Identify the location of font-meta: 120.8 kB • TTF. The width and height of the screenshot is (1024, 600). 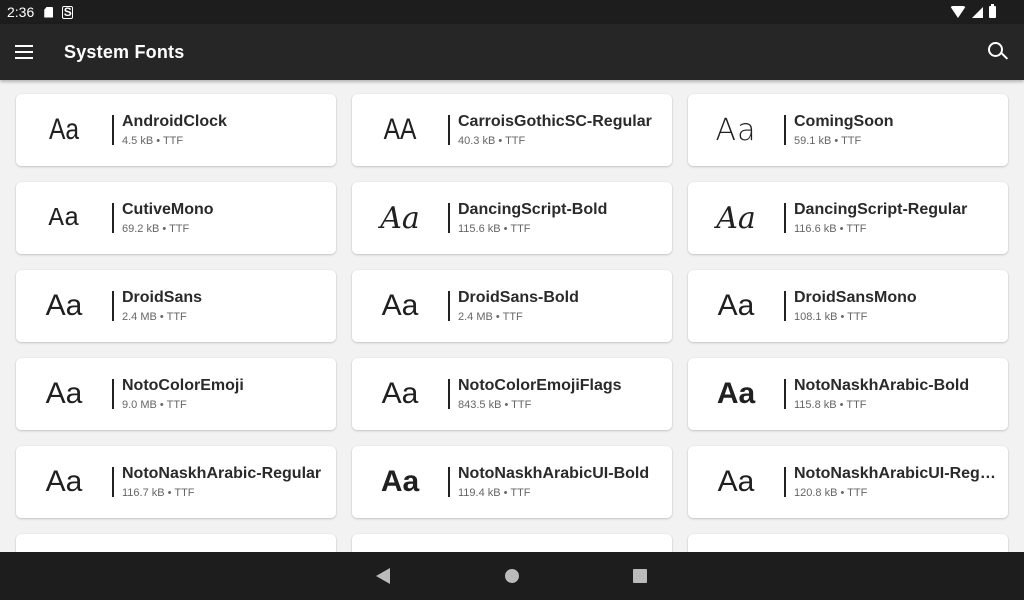
(831, 493).